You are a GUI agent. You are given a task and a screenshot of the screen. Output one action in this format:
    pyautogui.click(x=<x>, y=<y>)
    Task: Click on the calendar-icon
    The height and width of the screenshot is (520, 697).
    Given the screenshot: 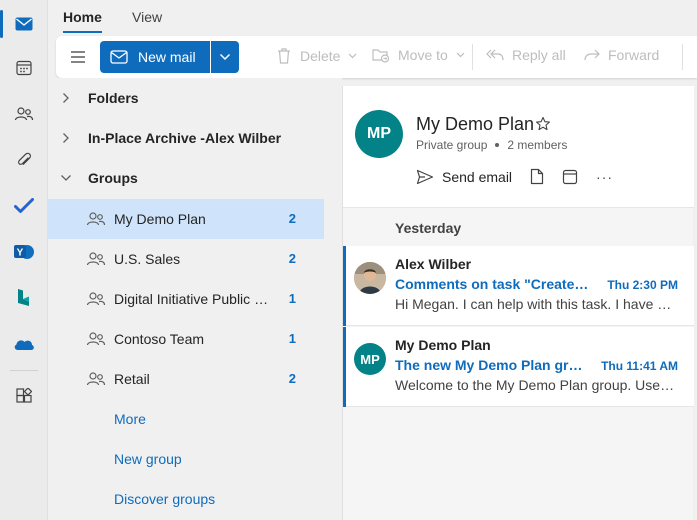 What is the action you would take?
    pyautogui.click(x=24, y=68)
    